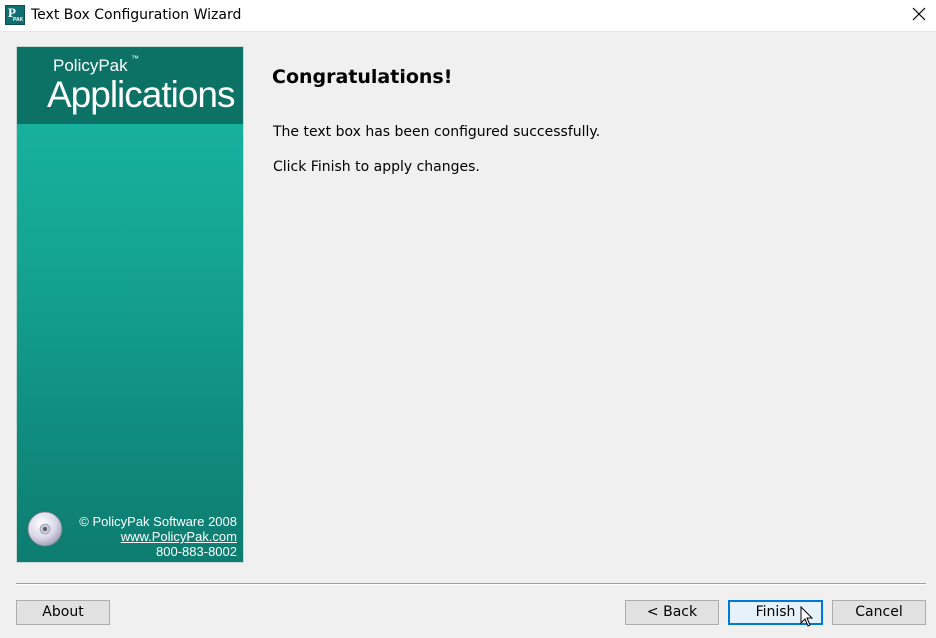 The image size is (936, 638). Describe the element at coordinates (18, 20) in the screenshot. I see `app-icon-subtext: PAK` at that location.